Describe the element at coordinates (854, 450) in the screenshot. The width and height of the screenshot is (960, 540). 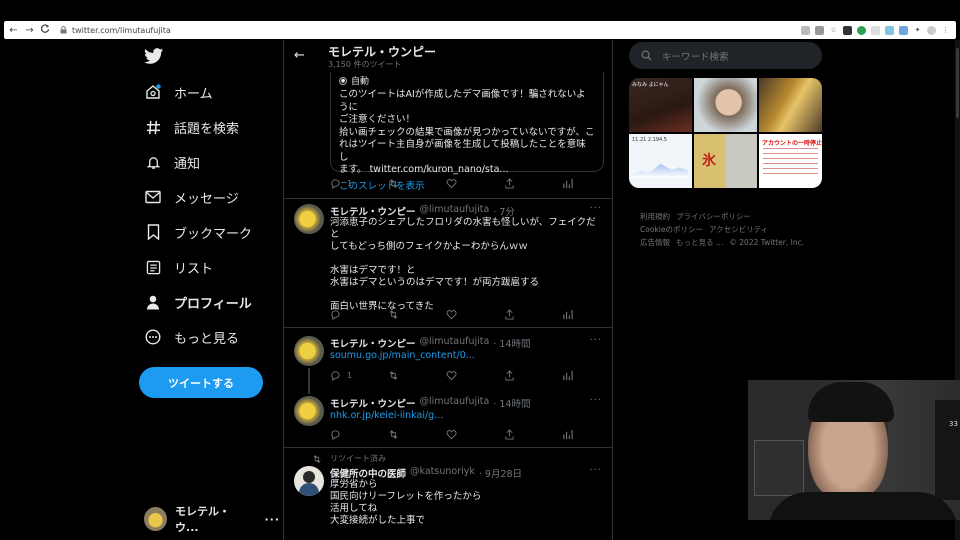
I see `webcam-overlay: 33` at that location.